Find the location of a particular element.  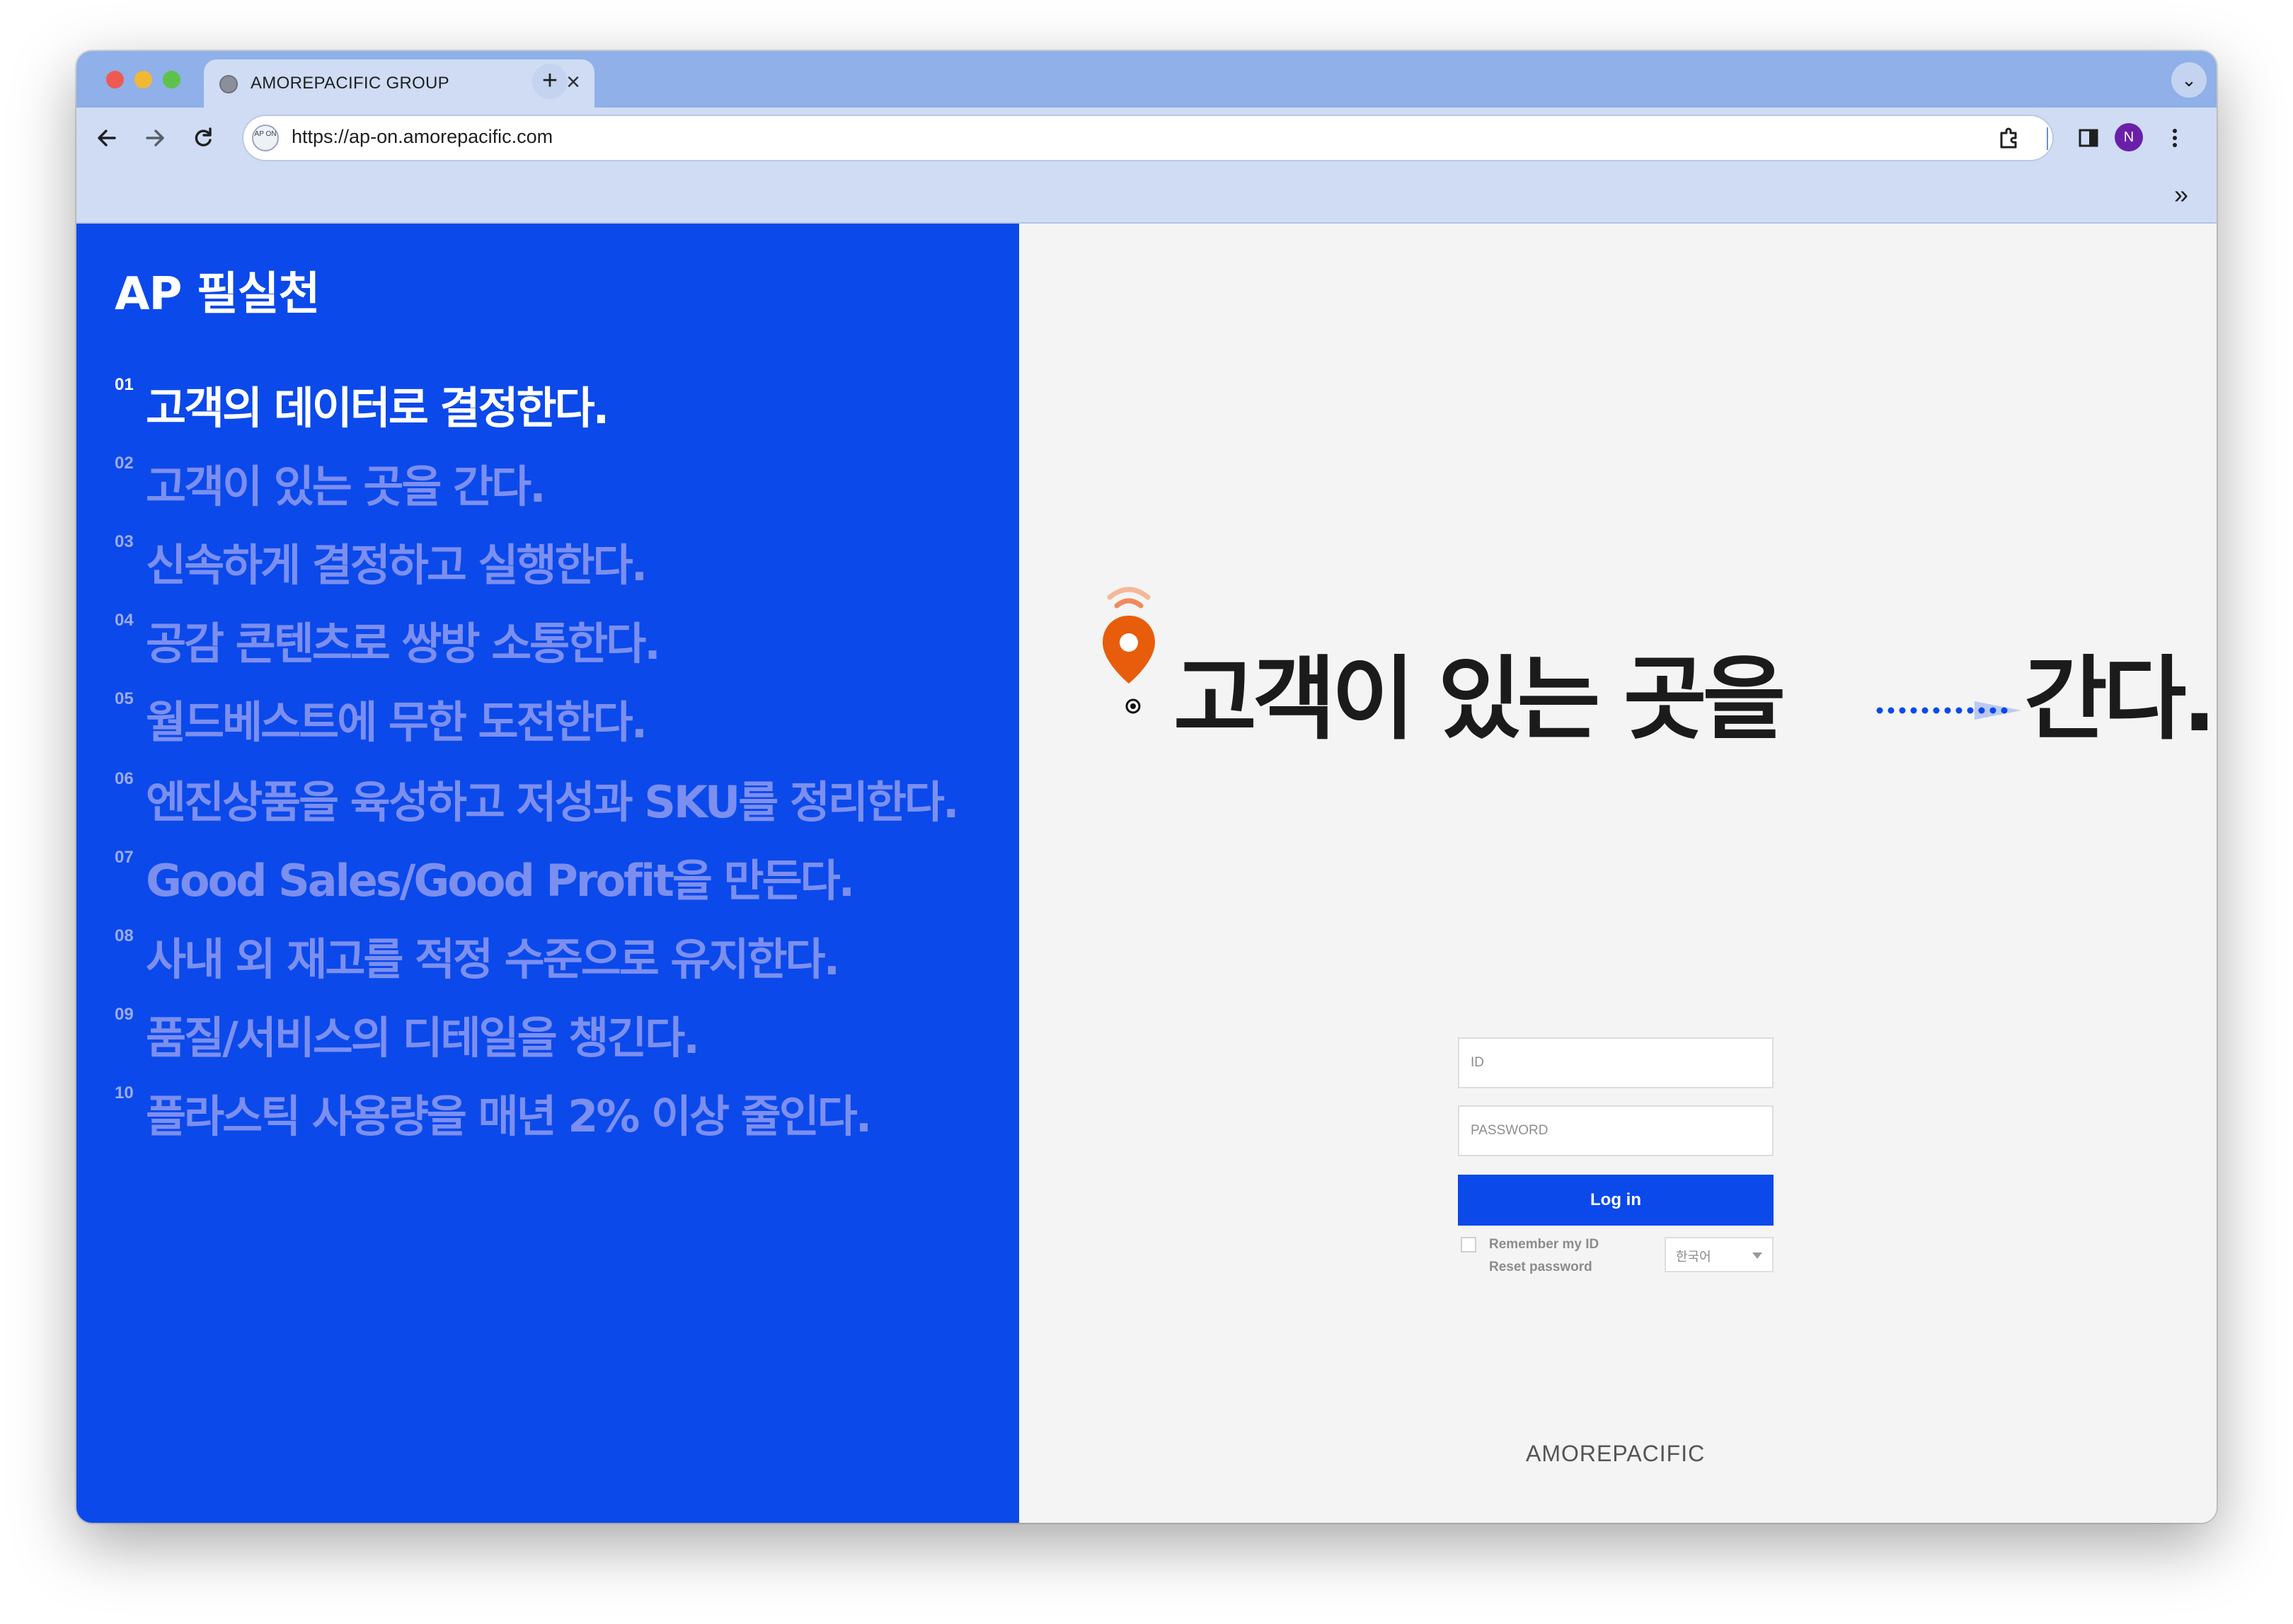

location-pin-icon is located at coordinates (1129, 650).